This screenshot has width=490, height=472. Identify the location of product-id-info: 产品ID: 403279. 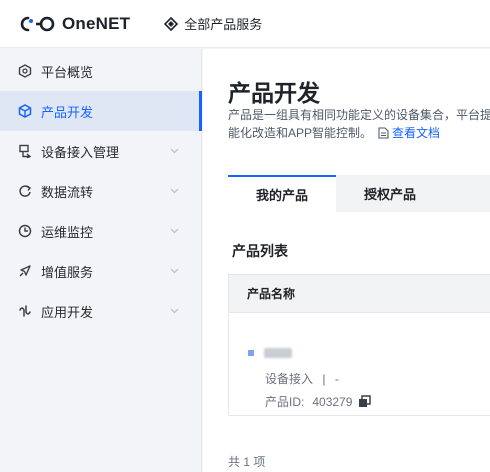
(318, 401).